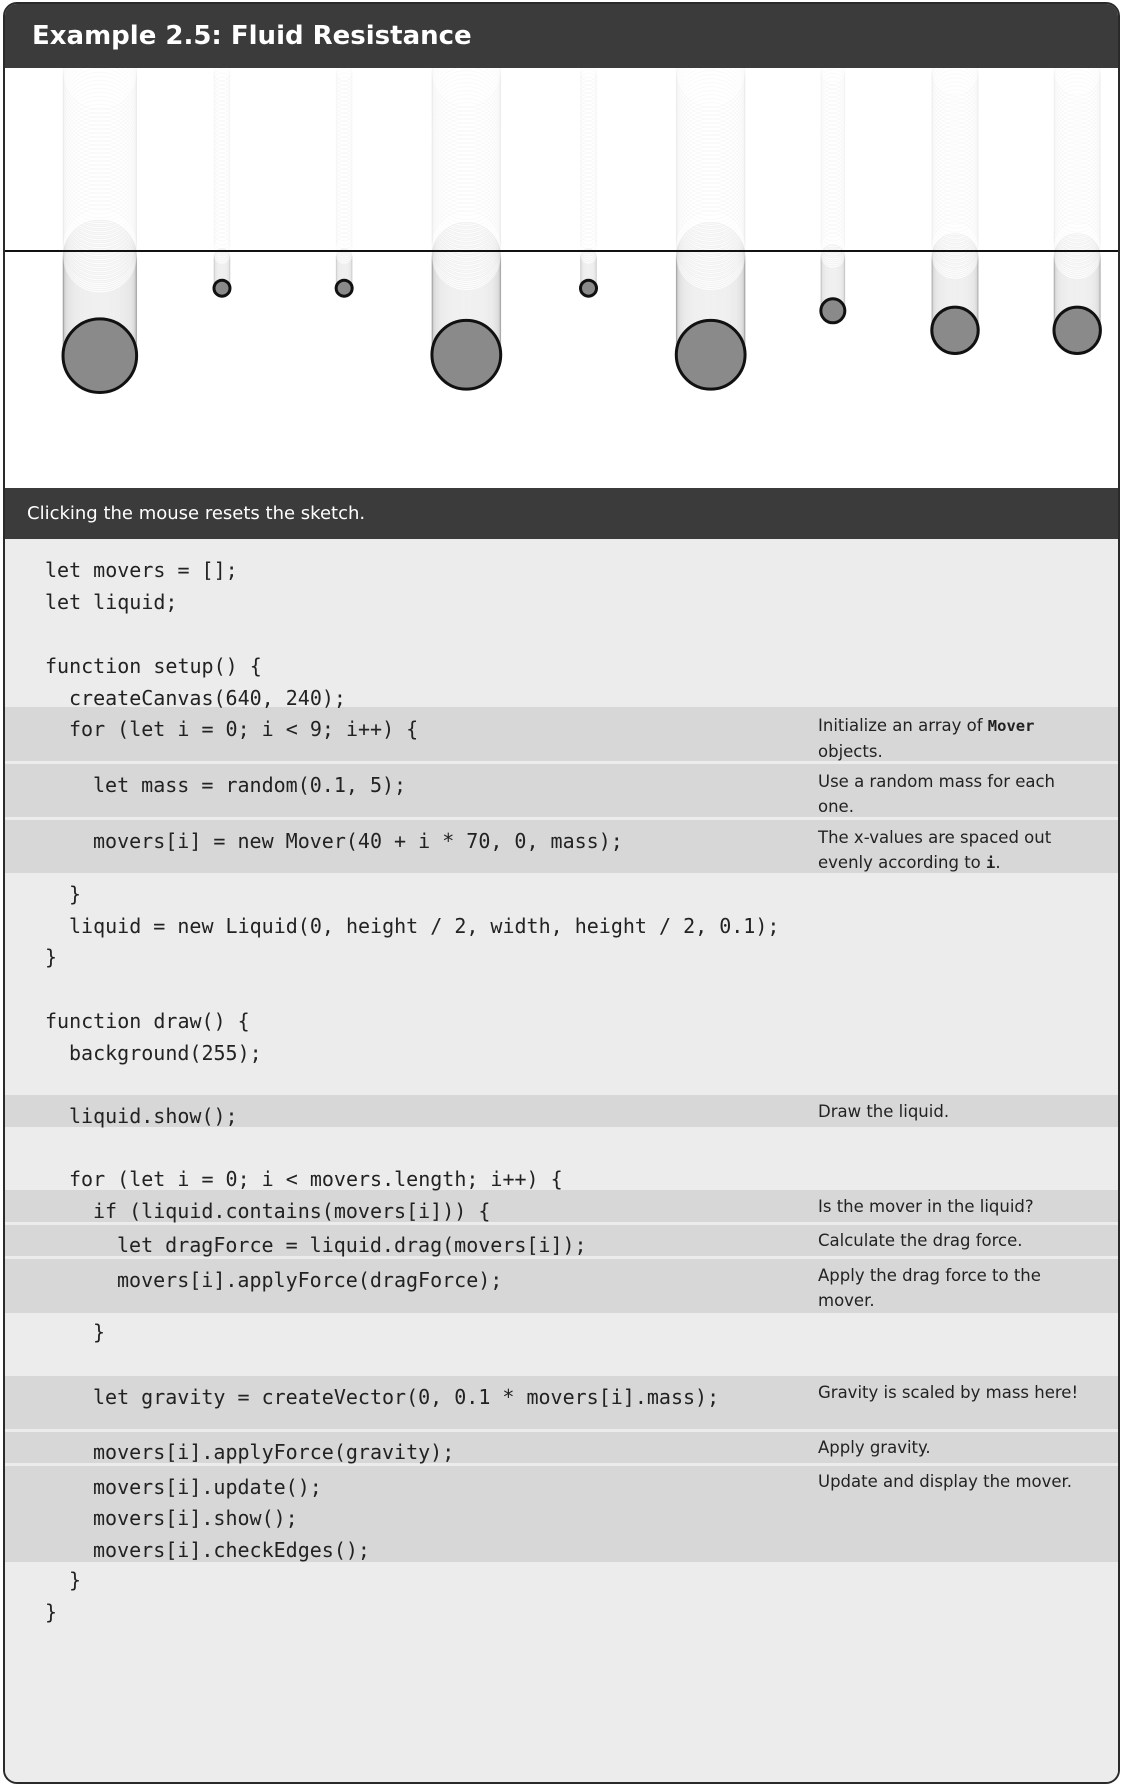  Describe the element at coordinates (141, 570) in the screenshot. I see `code-line: let movers = [];` at that location.